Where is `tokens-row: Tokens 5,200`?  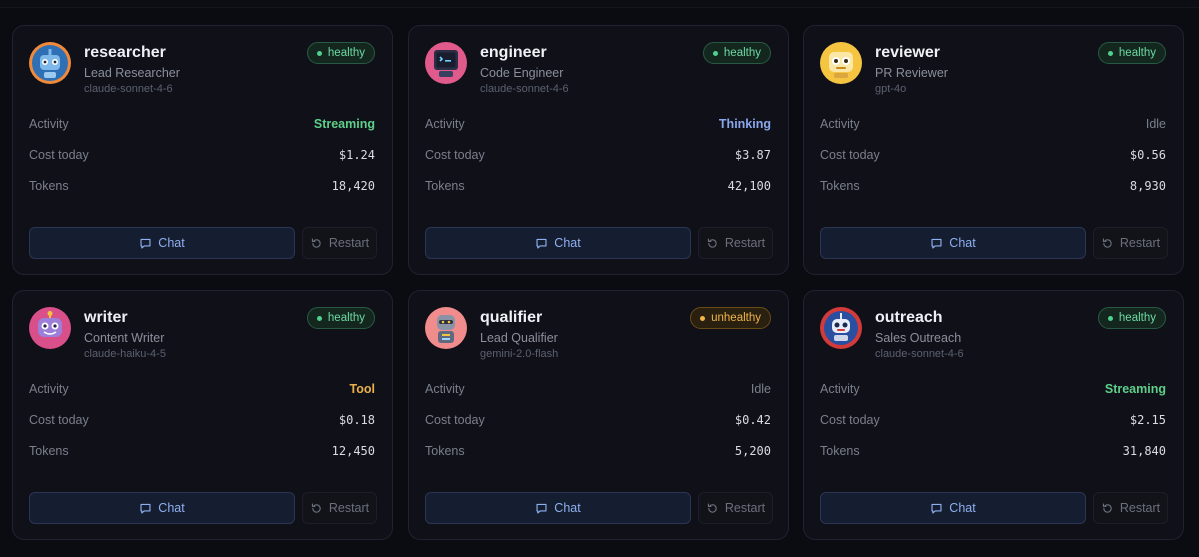
tokens-row: Tokens 5,200 is located at coordinates (598, 451).